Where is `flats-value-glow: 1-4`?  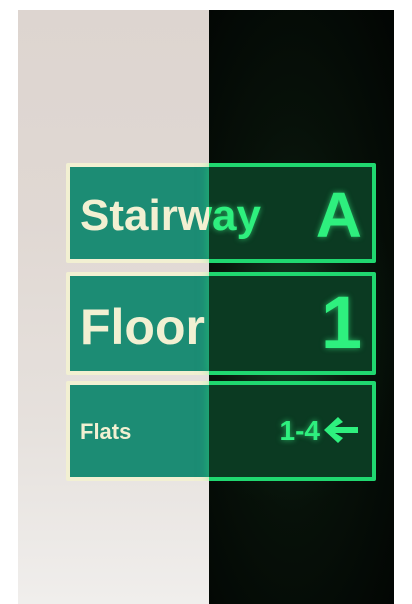 flats-value-glow: 1-4 is located at coordinates (299, 430).